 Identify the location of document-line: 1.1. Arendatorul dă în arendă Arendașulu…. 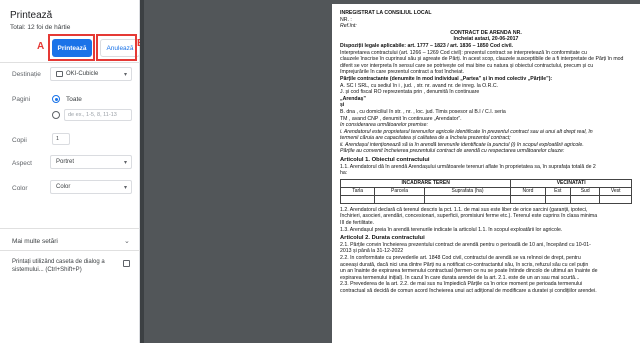
(468, 166).